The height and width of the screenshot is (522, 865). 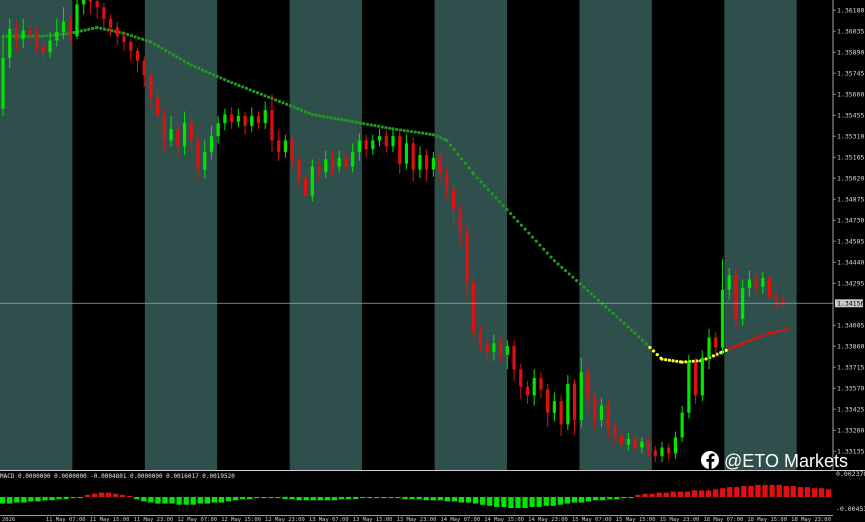 I want to click on time-axis-label: 12 May 15:00, so click(x=241, y=519).